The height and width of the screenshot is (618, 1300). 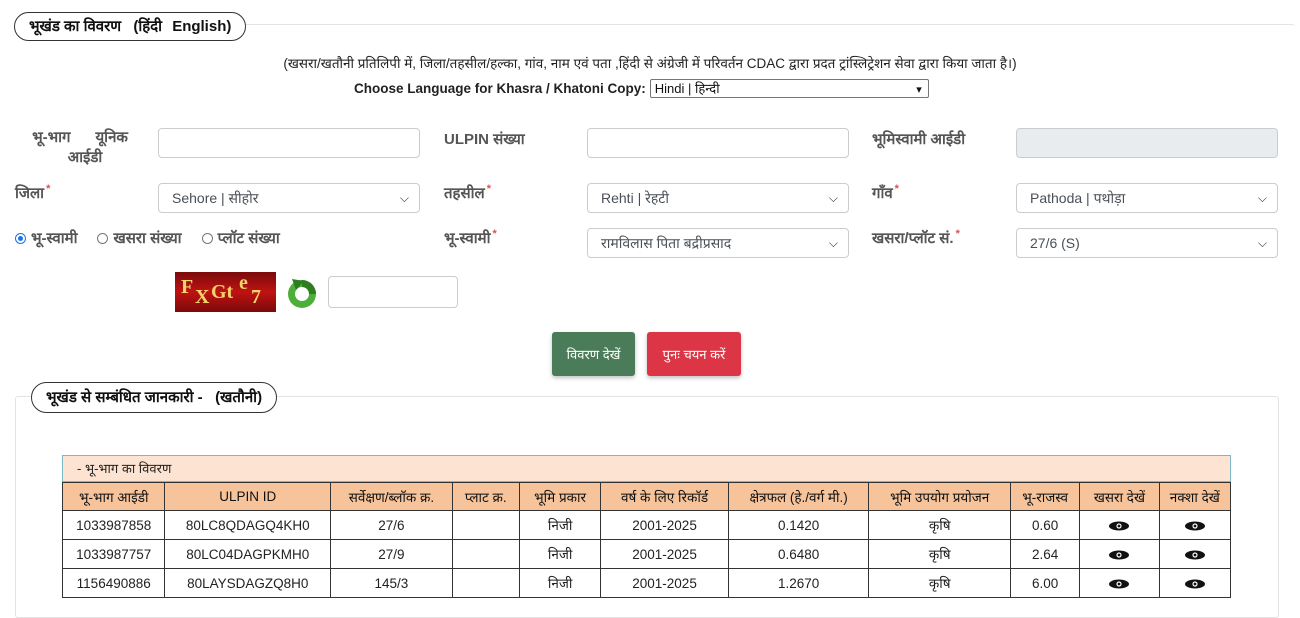 What do you see at coordinates (939, 496) in the screenshot?
I see `col-header: भूमि उपयोग प्रयोजन` at bounding box center [939, 496].